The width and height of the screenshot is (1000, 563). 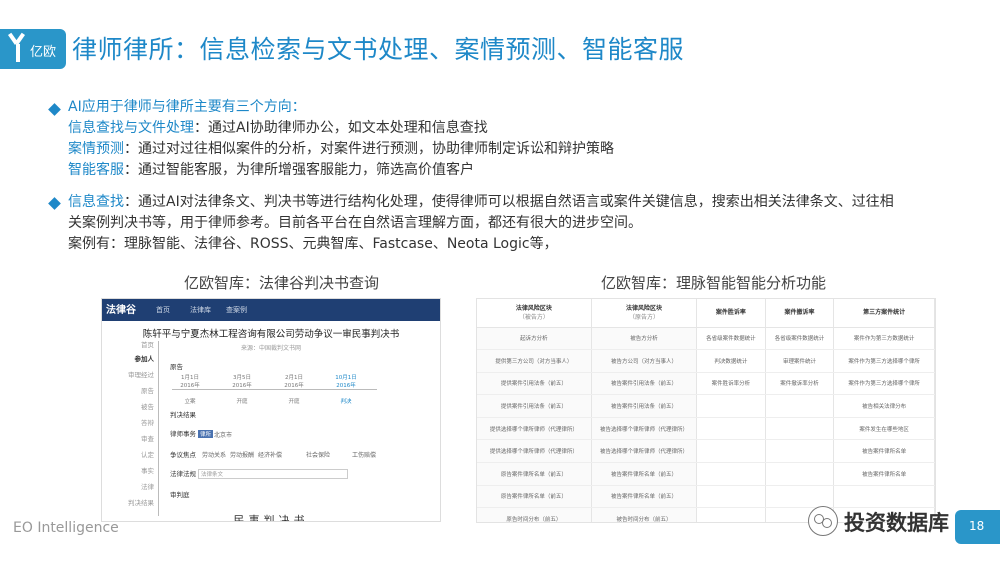 I want to click on judgment-title: 陈轩平与宁夏杰林工程咨询有限公司劳动争议一审民事判决书, so click(x=271, y=334).